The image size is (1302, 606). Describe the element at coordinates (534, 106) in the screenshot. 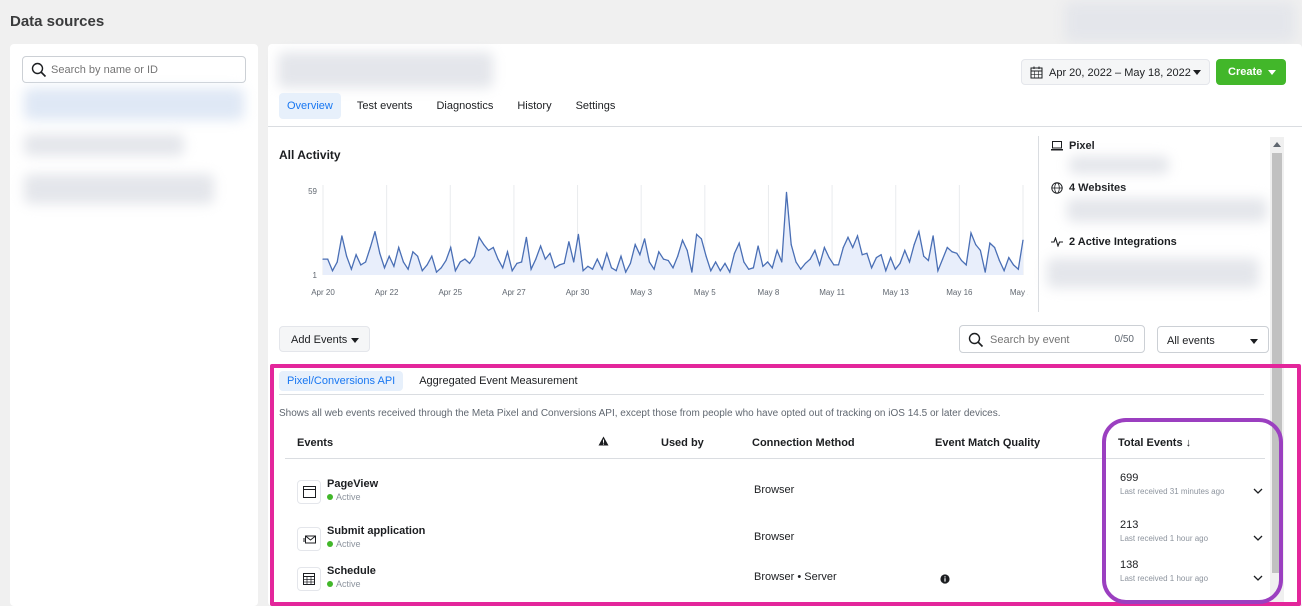

I see `tab-history: History` at that location.